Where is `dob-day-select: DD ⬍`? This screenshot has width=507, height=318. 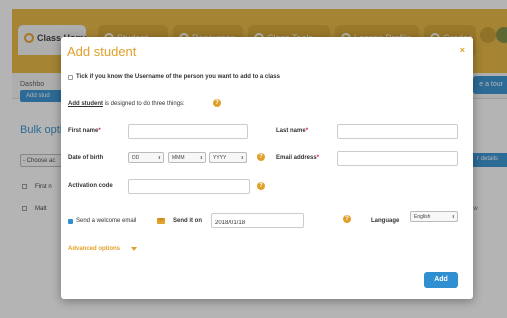
dob-day-select: DD ⬍ is located at coordinates (146, 157).